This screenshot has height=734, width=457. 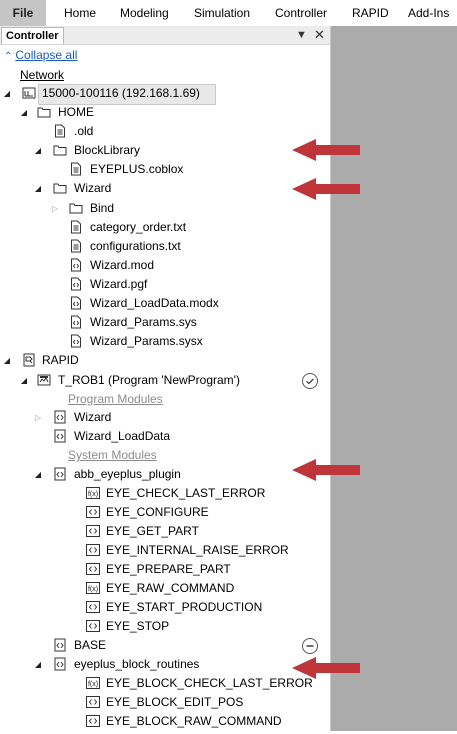 What do you see at coordinates (165, 303) in the screenshot?
I see `tree-item: Wizard_LoadData.modx` at bounding box center [165, 303].